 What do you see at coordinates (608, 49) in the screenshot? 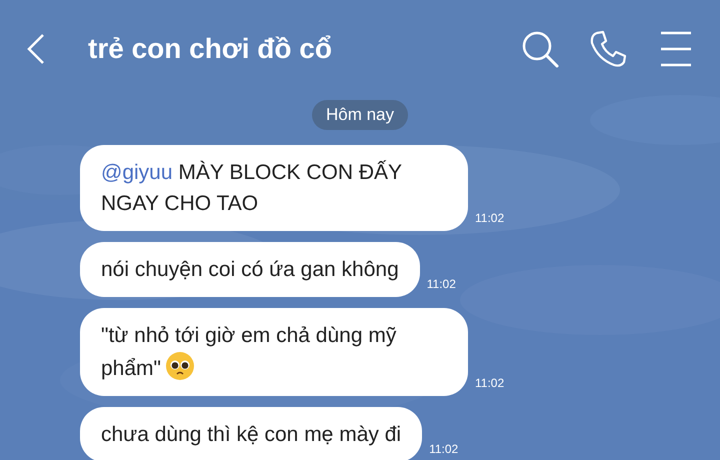
I see `phone-icon` at bounding box center [608, 49].